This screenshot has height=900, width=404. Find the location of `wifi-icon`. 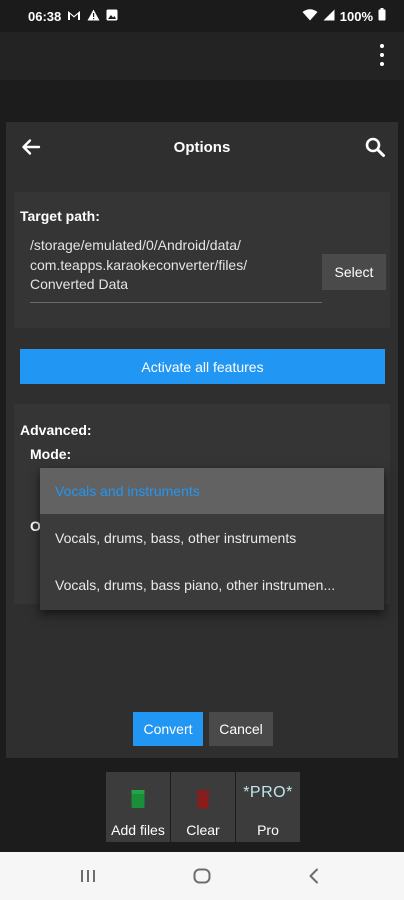

wifi-icon is located at coordinates (310, 16).